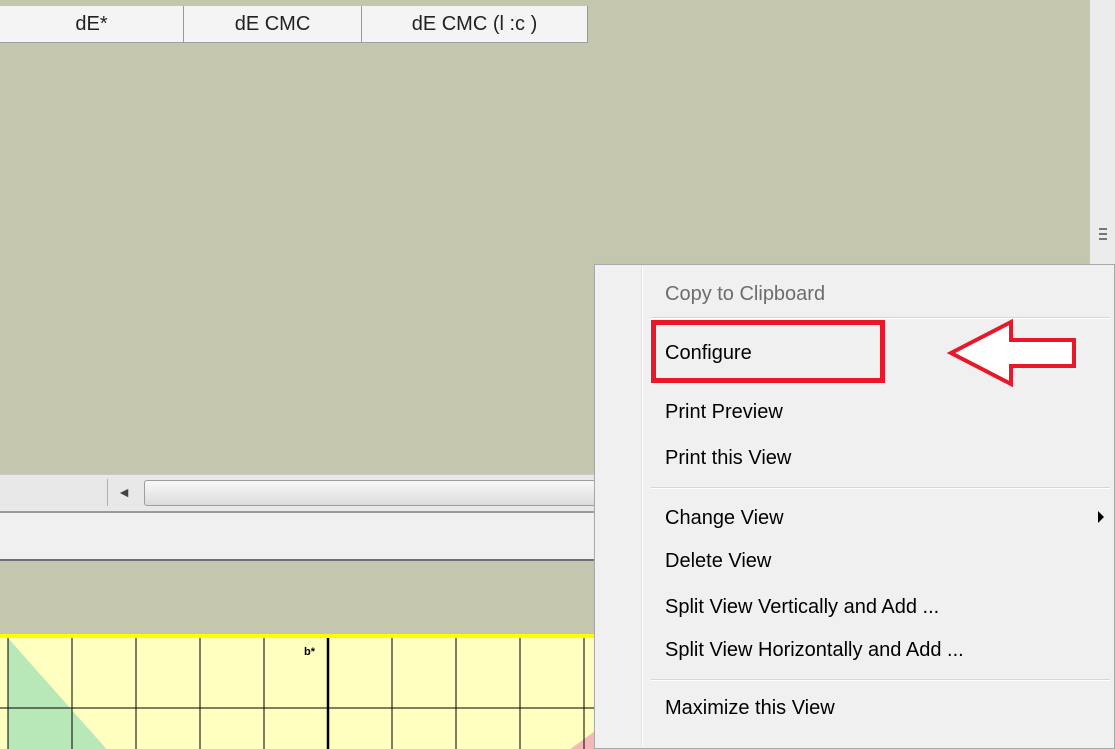 This screenshot has width=1115, height=749. I want to click on menu-item-change-view: Change View, so click(724, 518).